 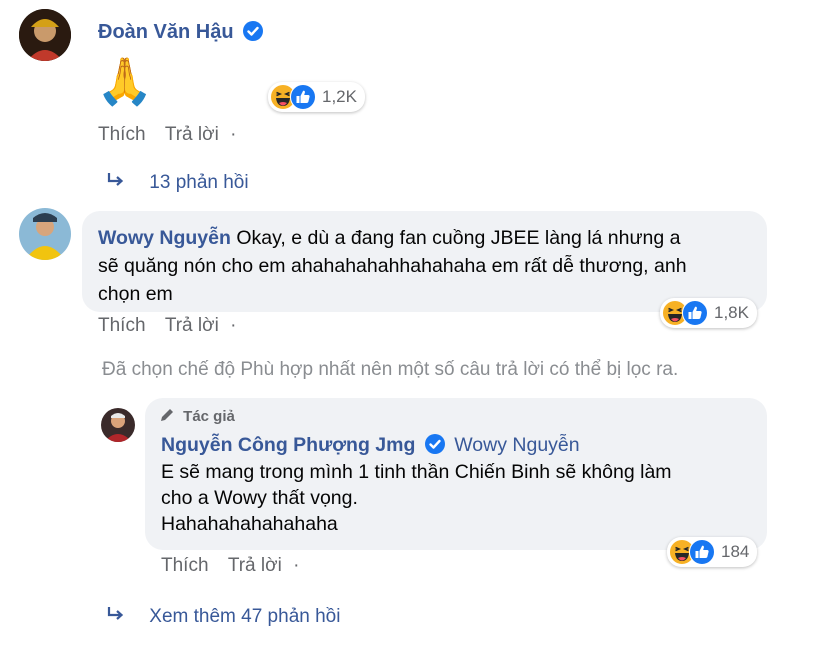 I want to click on author-name: Wowy Nguyễn, so click(x=164, y=238).